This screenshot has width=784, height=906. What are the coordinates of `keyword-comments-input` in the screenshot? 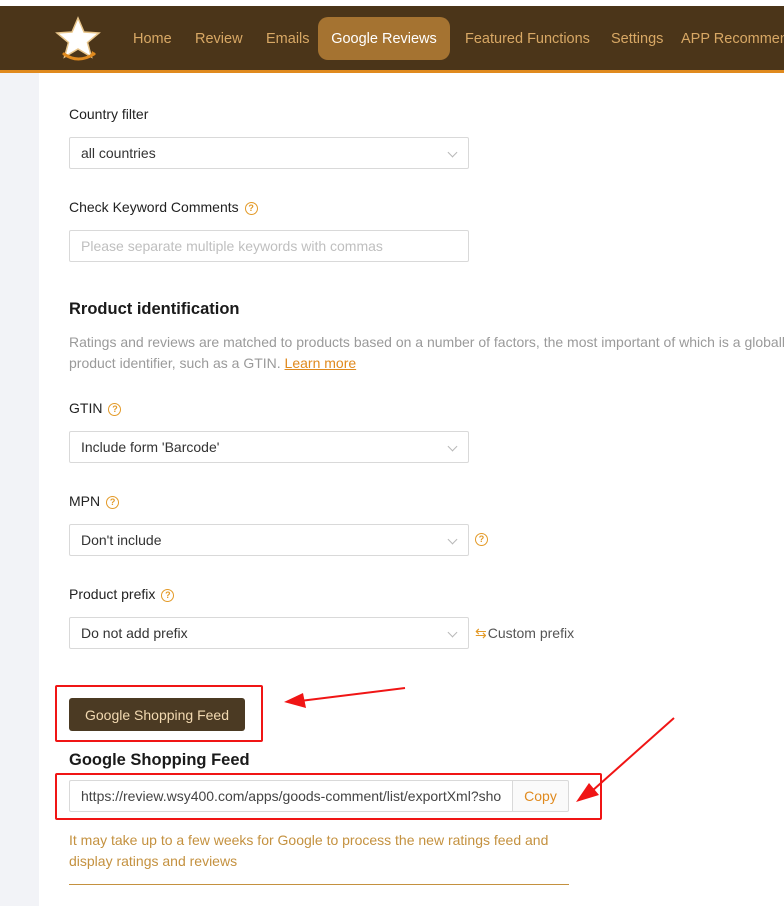 It's located at (269, 246).